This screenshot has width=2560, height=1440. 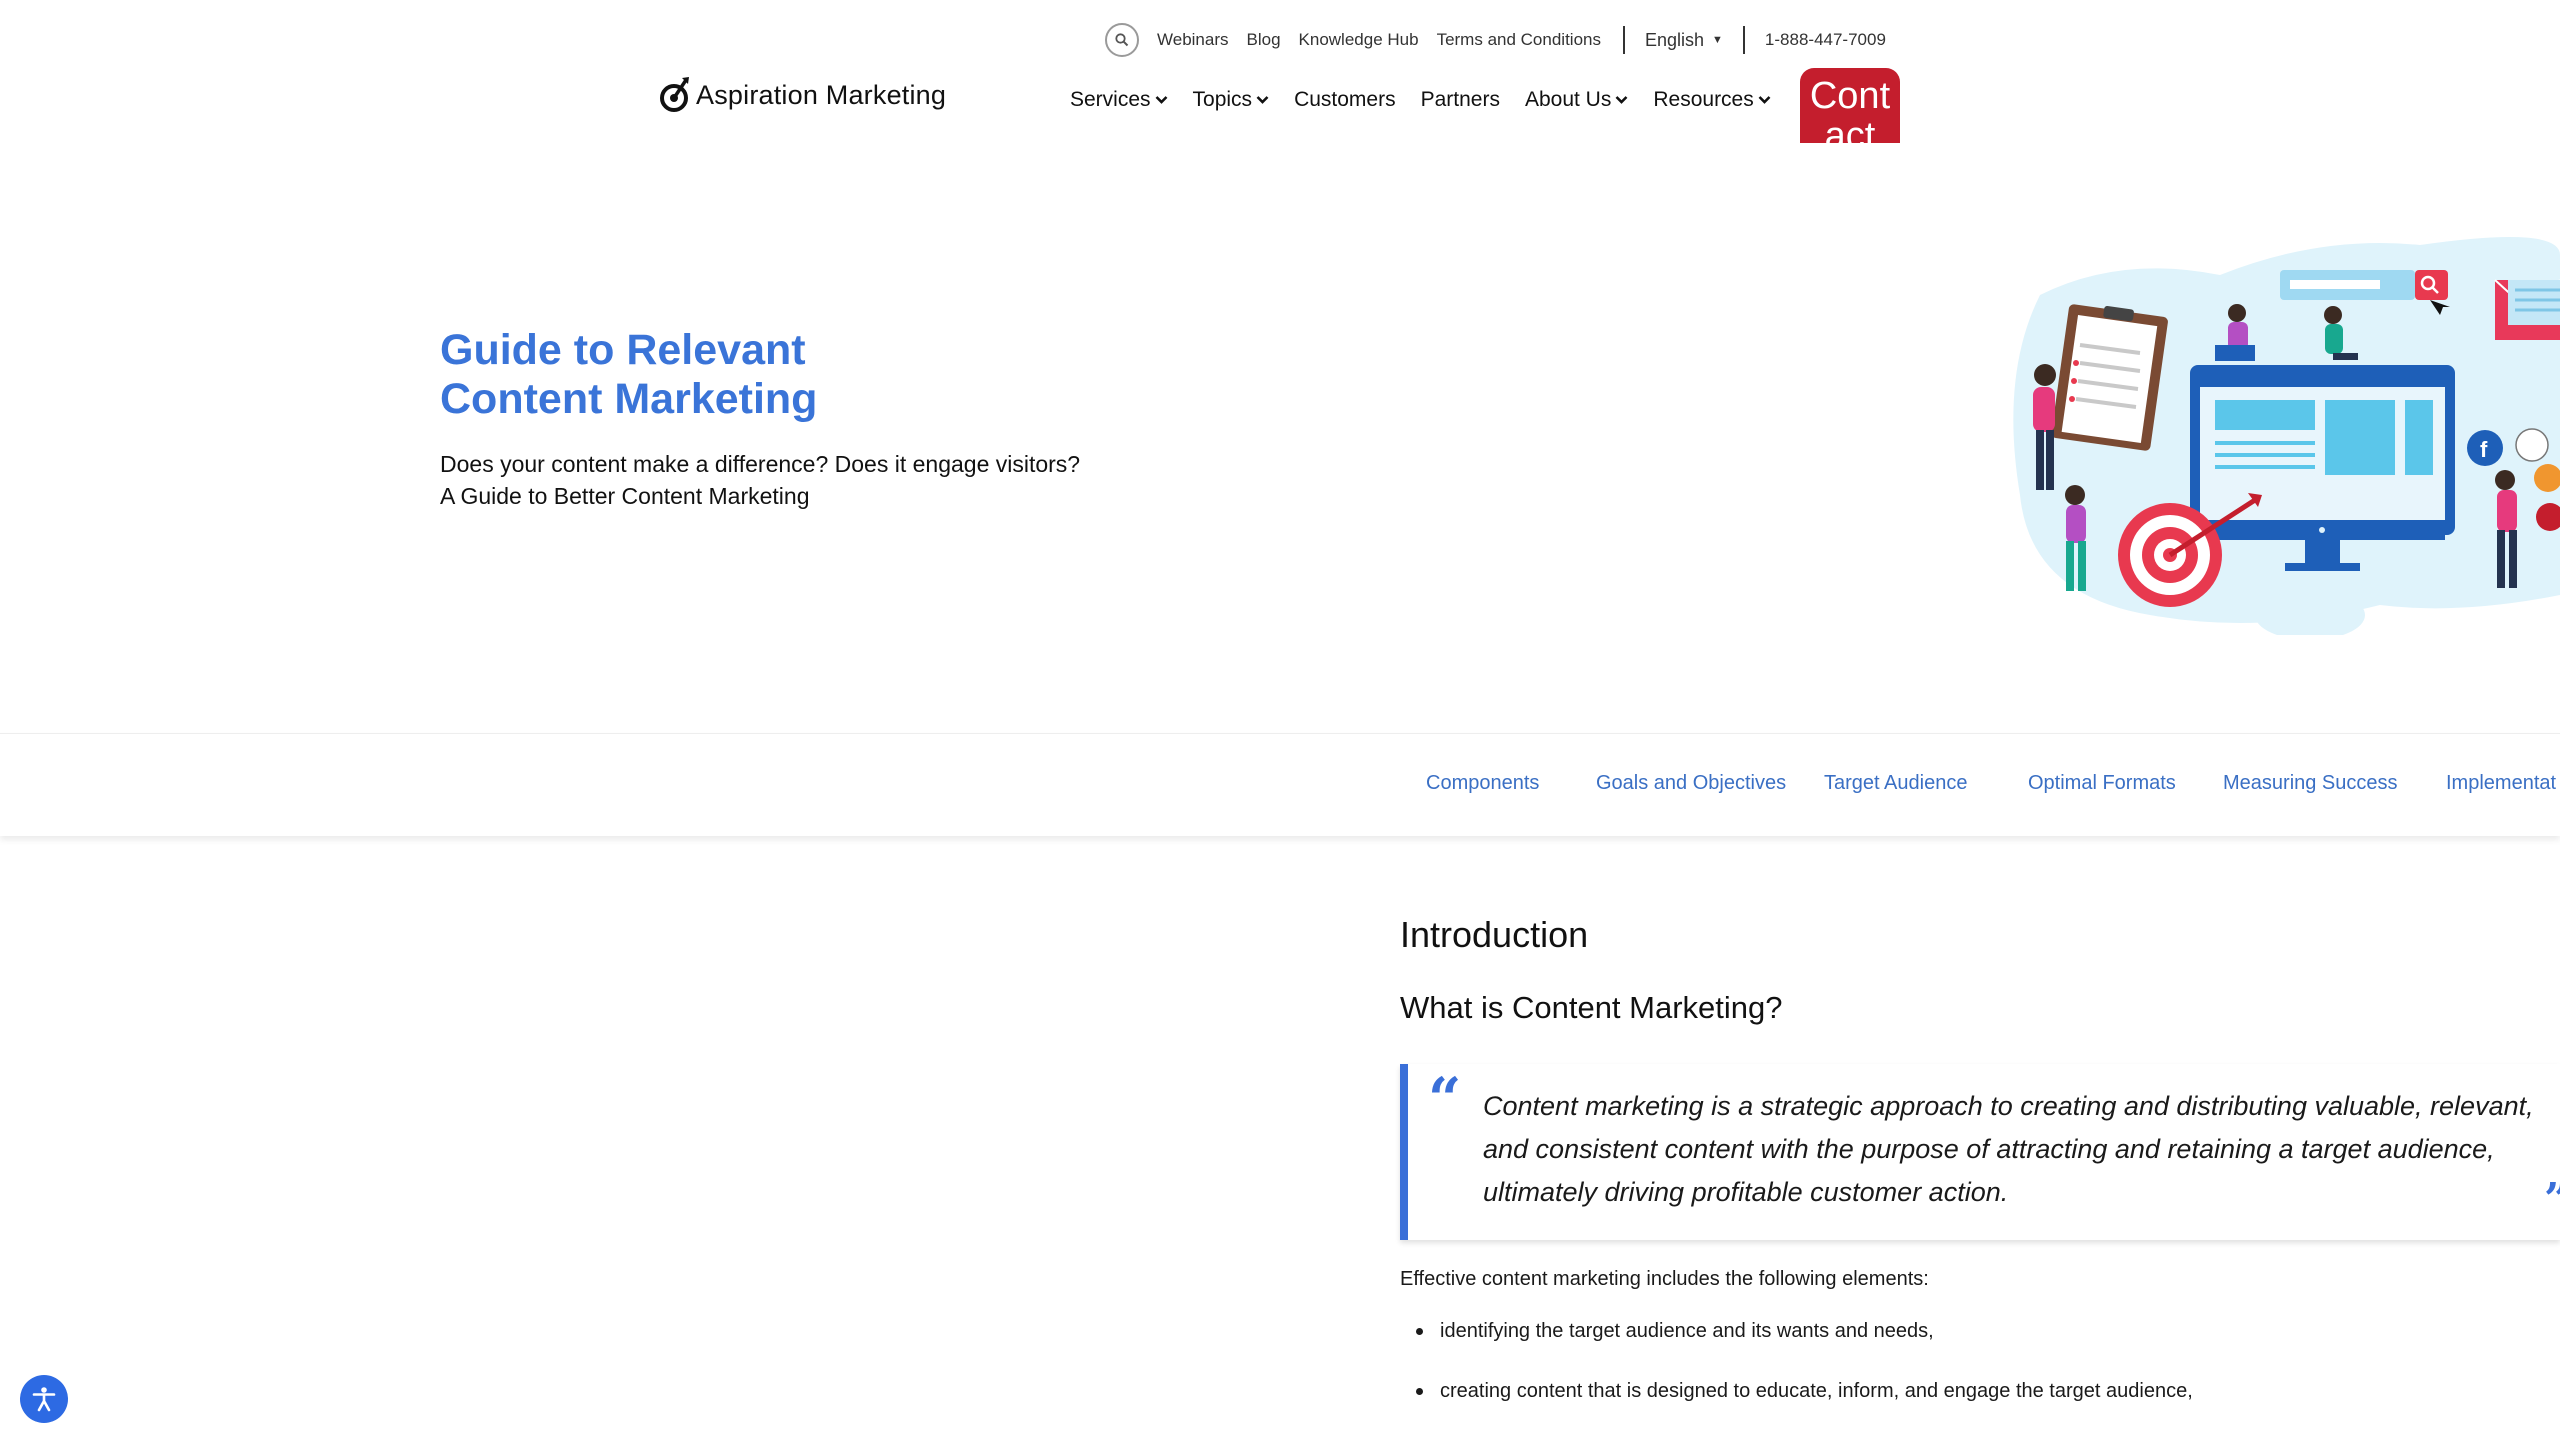 I want to click on subtitle-line: A Guide to Better Content Marketing, so click(x=625, y=496).